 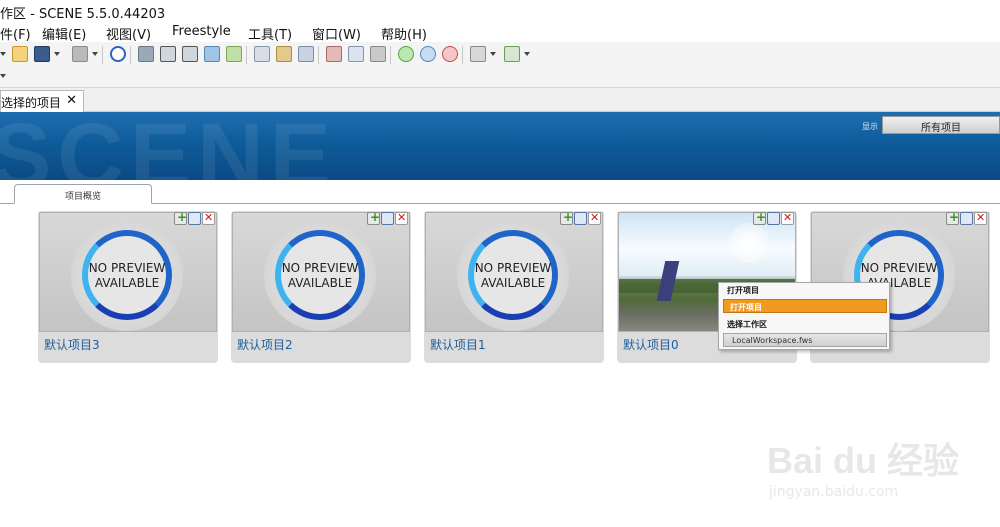 What do you see at coordinates (651, 344) in the screenshot?
I see `project-name: 默认项目0` at bounding box center [651, 344].